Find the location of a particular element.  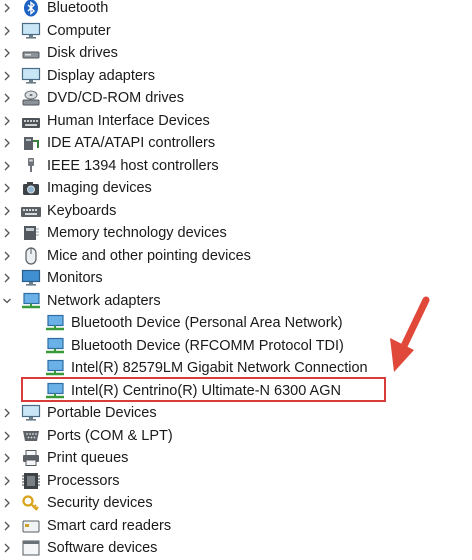

tree-item-keyboards: Keyboards is located at coordinates (236, 211).